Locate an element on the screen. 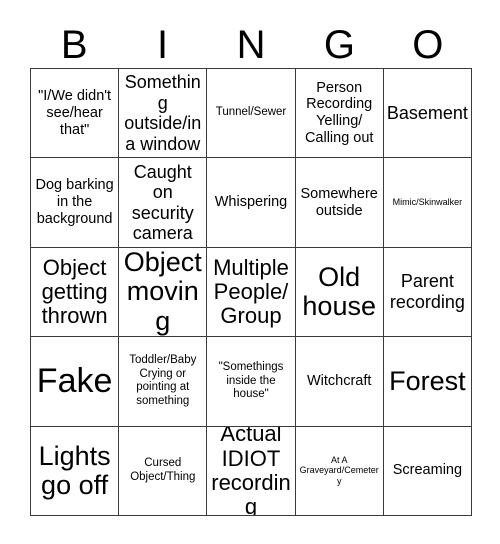 The image size is (500, 544). bingo-cell-i3: Object moving is located at coordinates (163, 292).